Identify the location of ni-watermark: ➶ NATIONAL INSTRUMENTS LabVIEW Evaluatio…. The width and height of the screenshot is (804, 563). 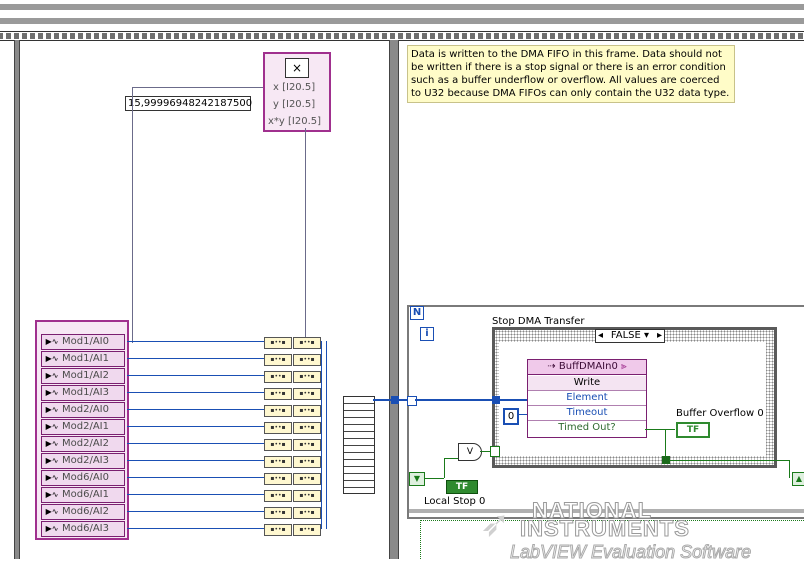
(616, 530).